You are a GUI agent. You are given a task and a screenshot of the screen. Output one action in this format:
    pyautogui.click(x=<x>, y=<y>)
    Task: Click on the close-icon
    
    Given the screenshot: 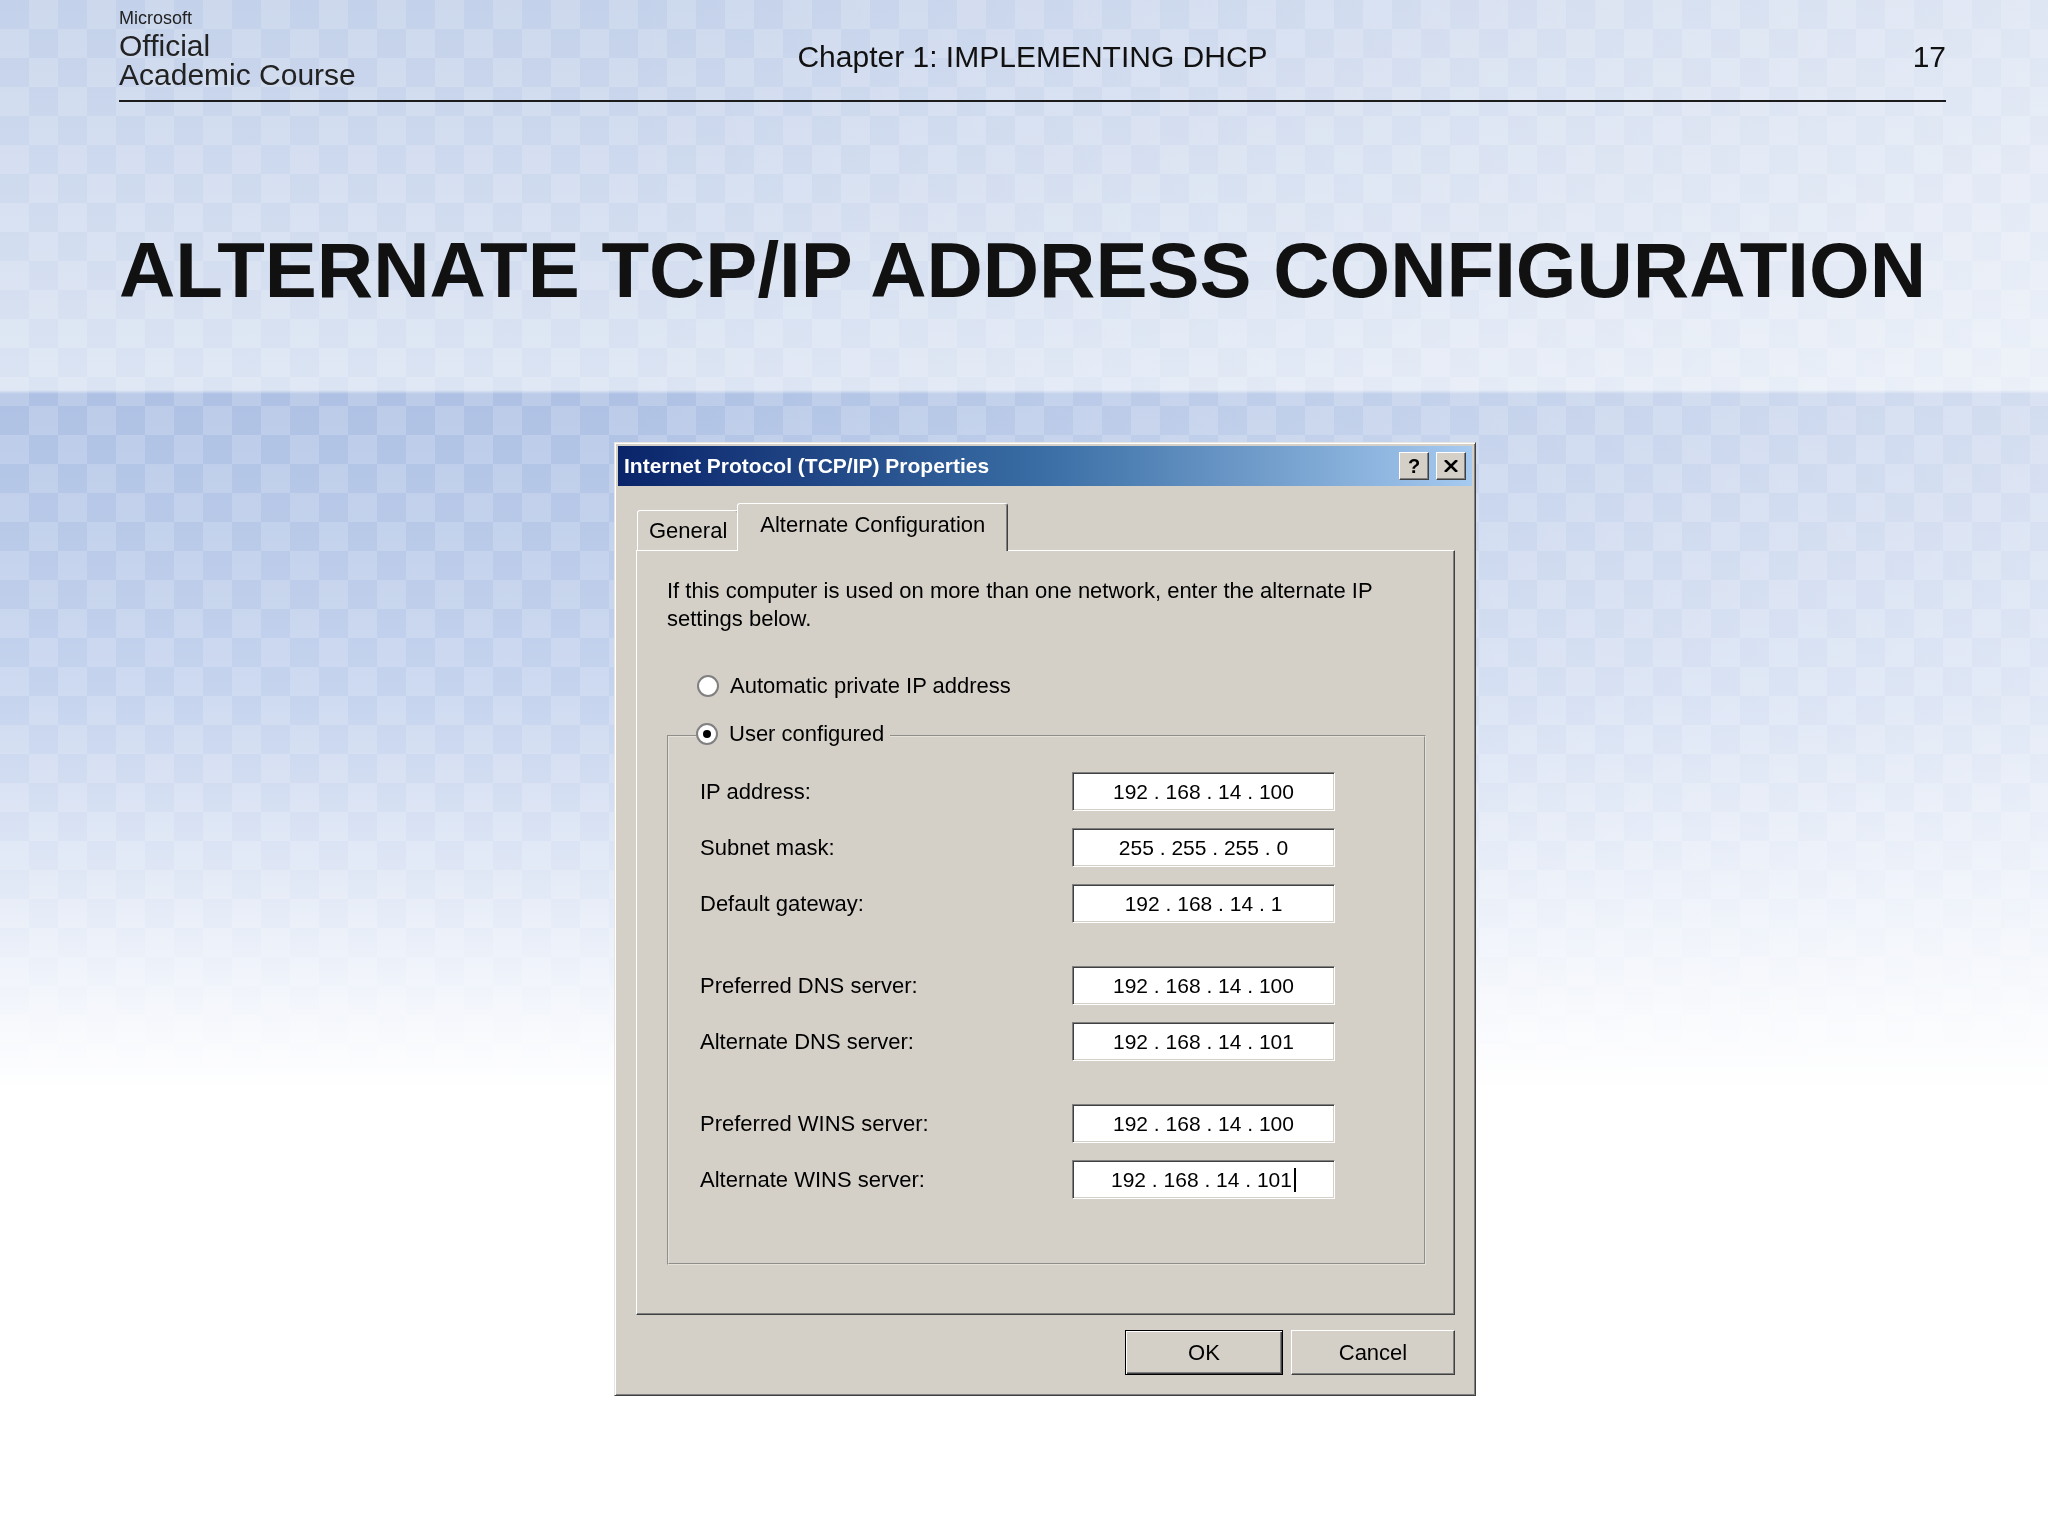 What is the action you would take?
    pyautogui.click(x=1451, y=466)
    